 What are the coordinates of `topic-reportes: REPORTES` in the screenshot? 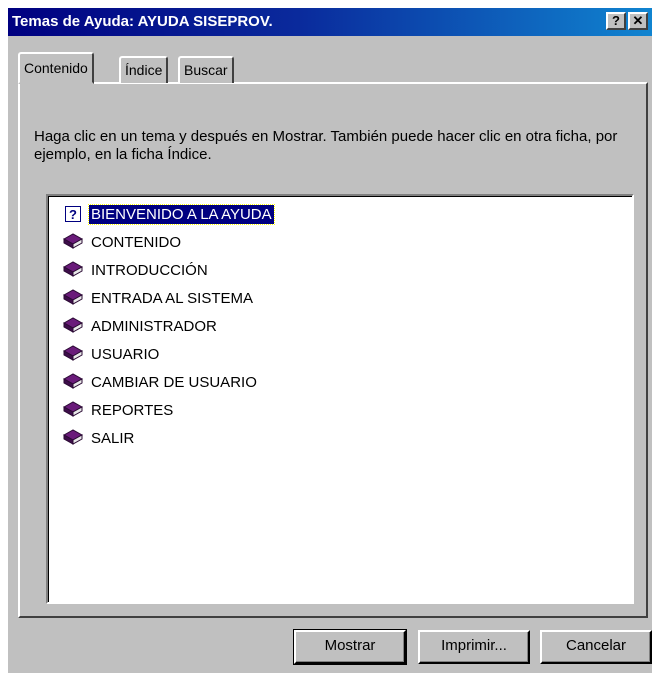 It's located at (118, 410).